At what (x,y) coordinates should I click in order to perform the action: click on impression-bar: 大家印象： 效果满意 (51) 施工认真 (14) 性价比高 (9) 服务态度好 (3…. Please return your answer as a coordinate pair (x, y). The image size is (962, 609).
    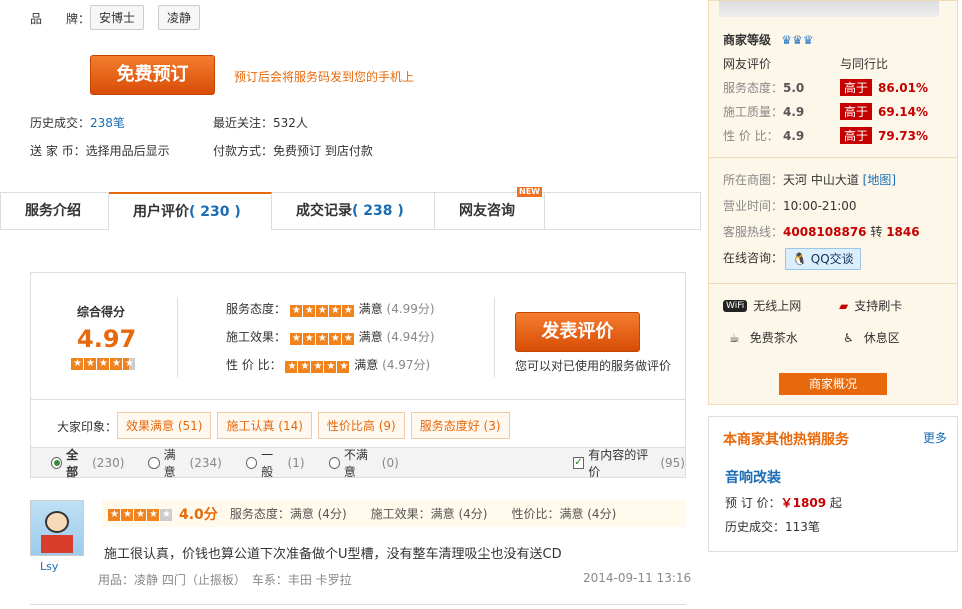
    Looking at the image, I should click on (358, 424).